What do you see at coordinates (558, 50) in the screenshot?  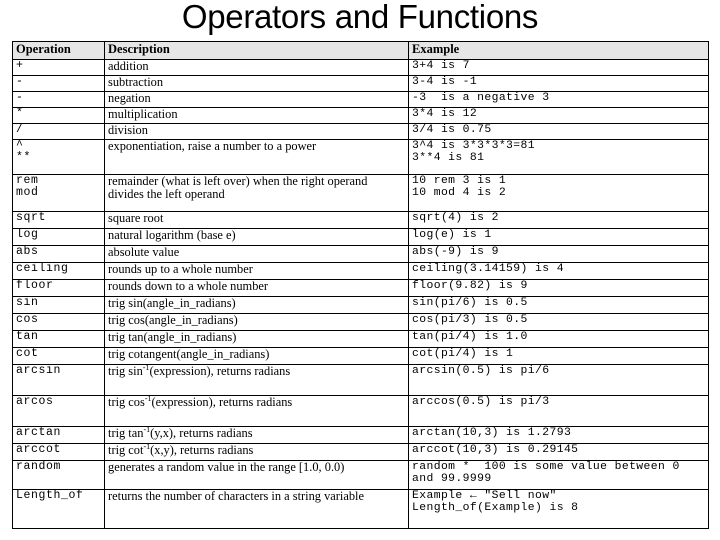 I see `column-header-example: Example` at bounding box center [558, 50].